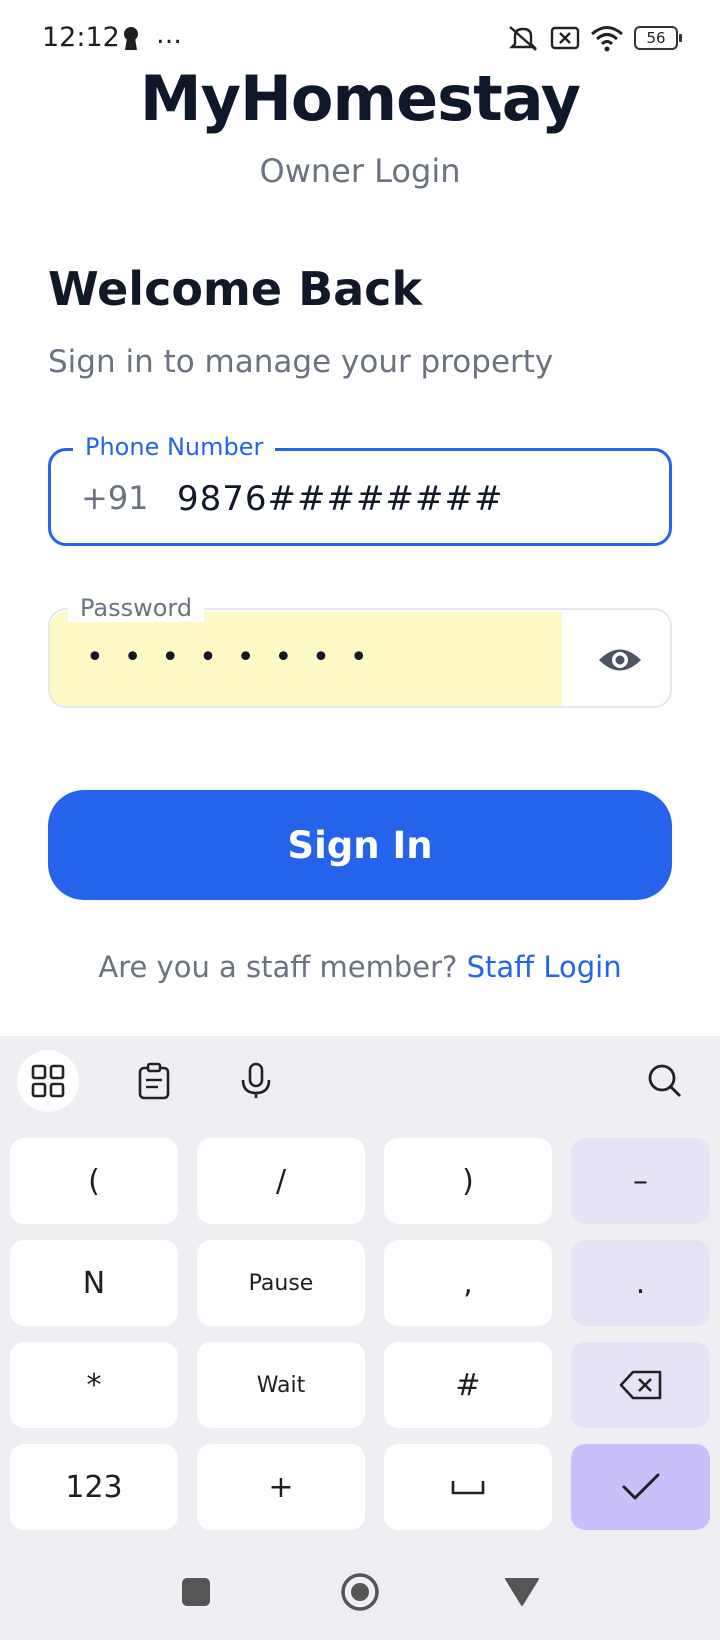 This screenshot has width=720, height=1640. I want to click on backspace-icon, so click(640, 1385).